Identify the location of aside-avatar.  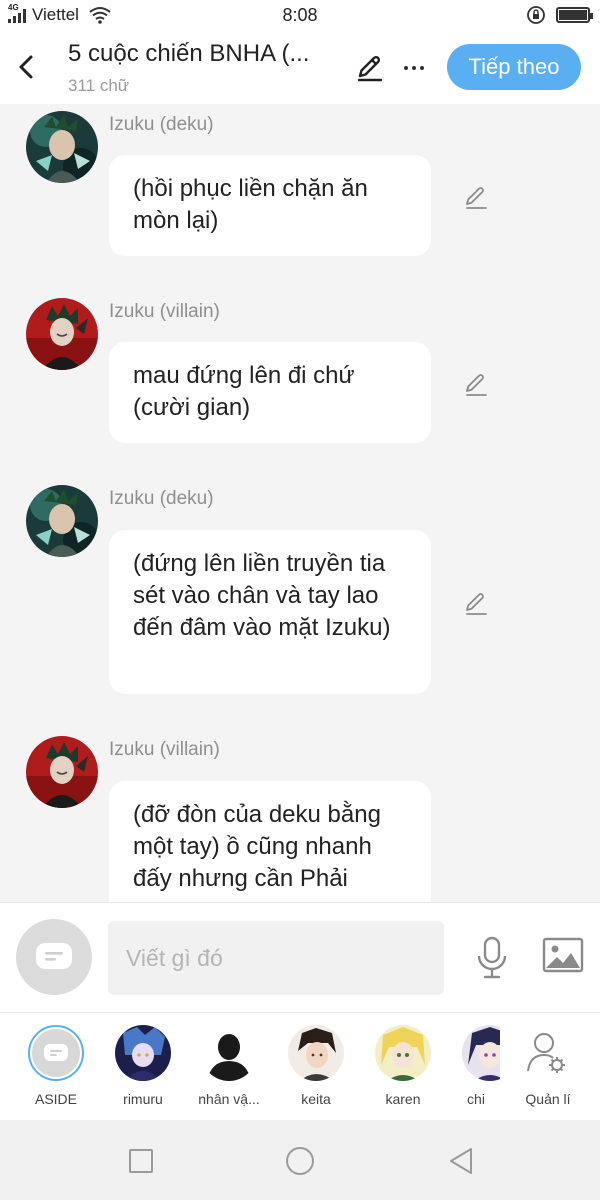
(56, 1053).